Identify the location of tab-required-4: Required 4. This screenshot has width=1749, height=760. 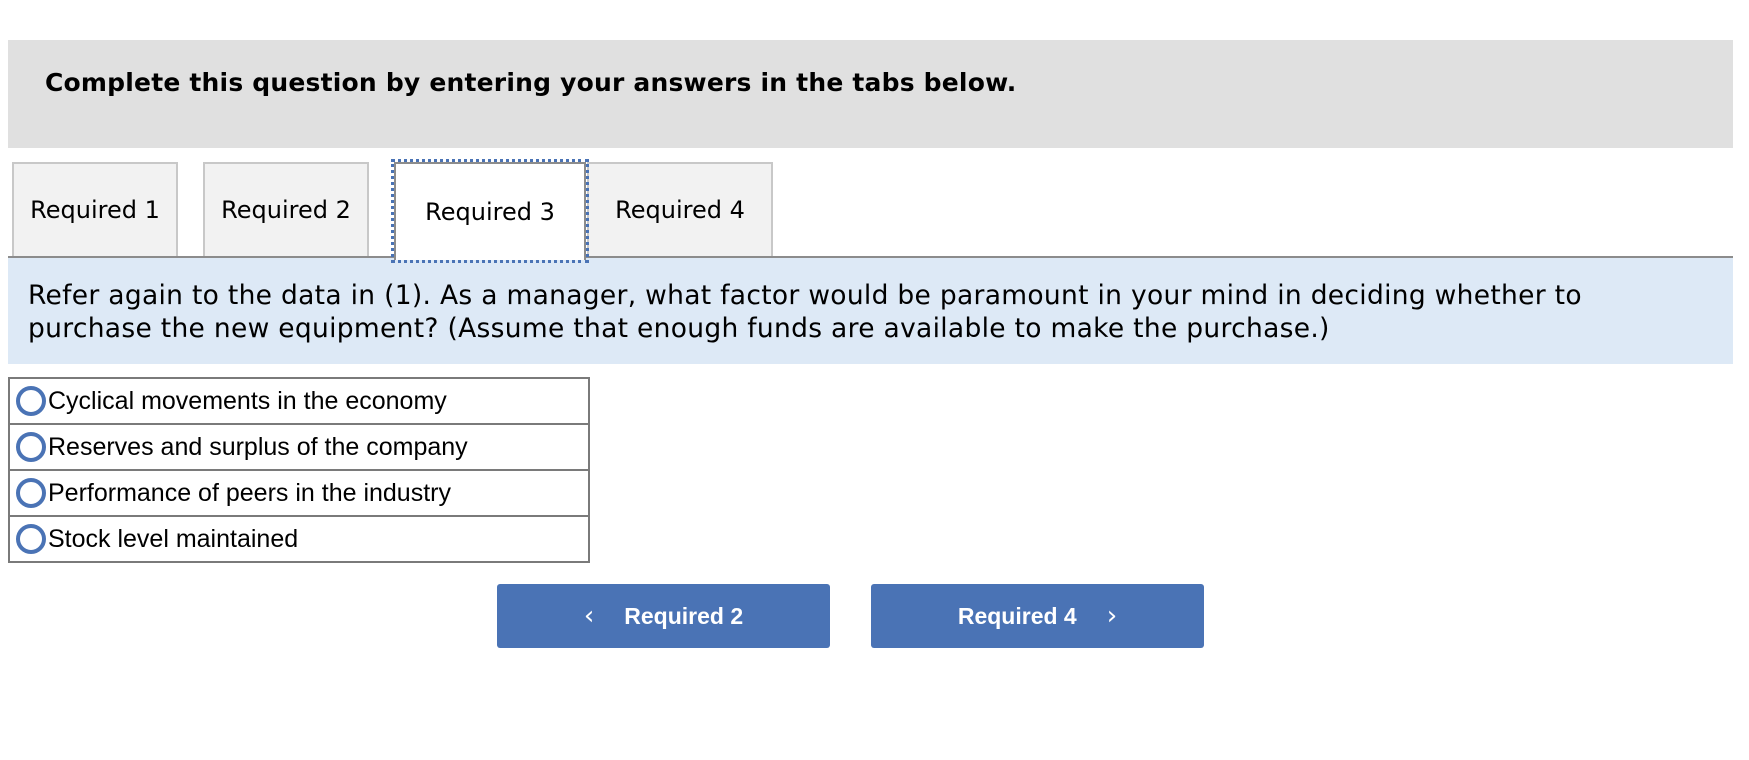
(680, 209).